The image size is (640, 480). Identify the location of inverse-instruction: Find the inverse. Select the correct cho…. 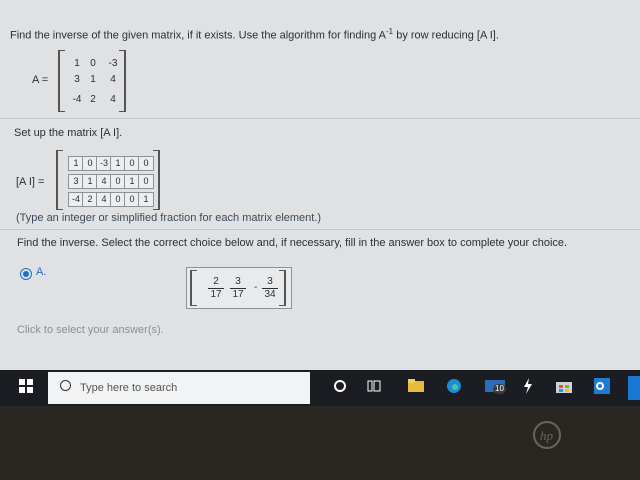
(292, 243).